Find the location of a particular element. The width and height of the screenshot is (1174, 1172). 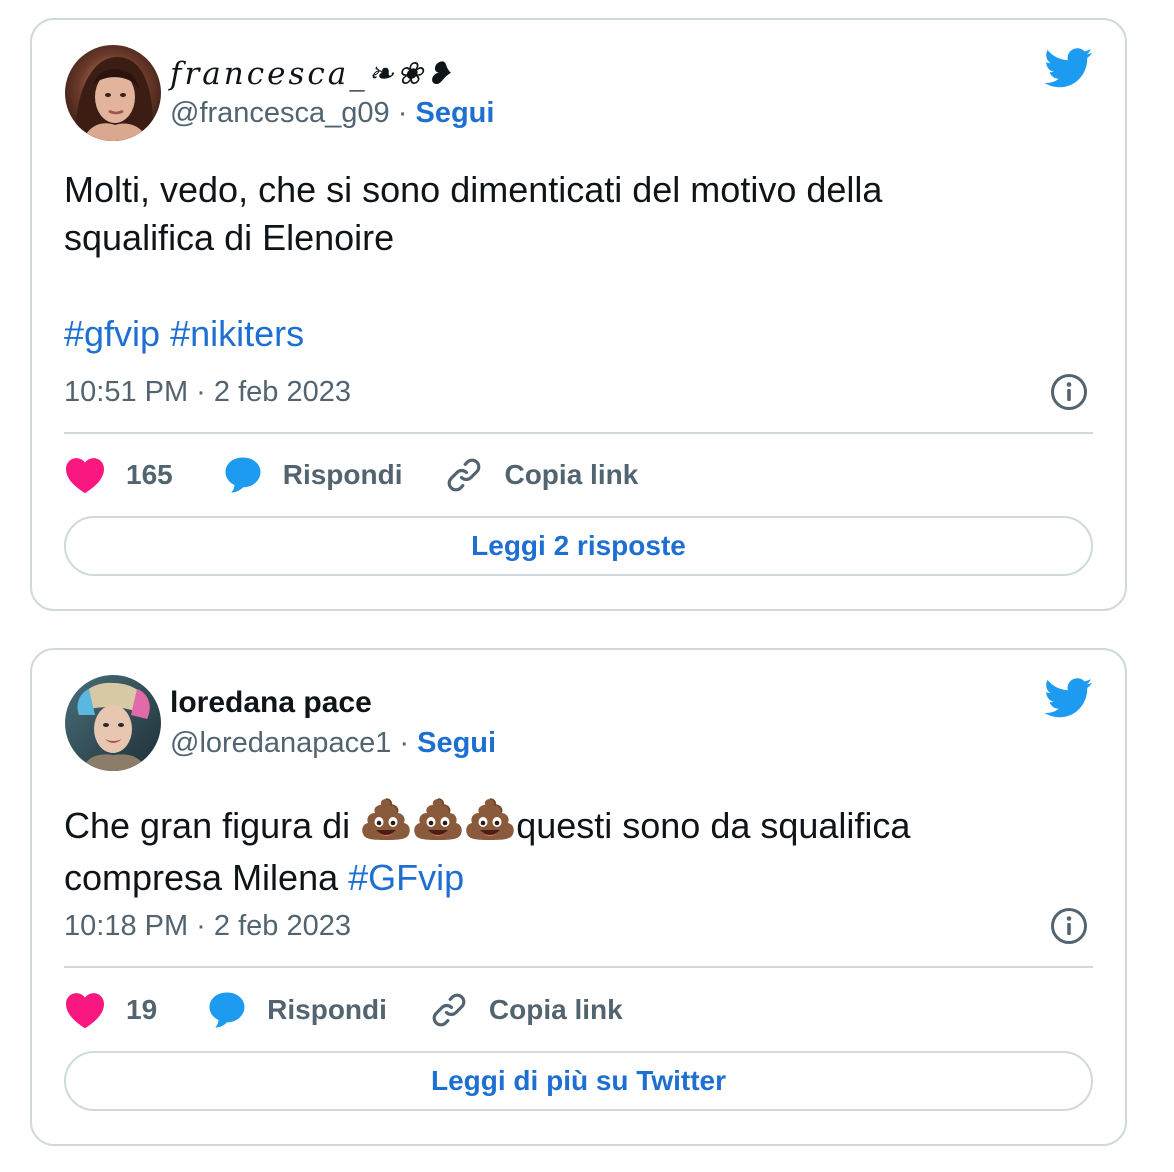

tweet-timestamp: 10:18 PM · 2 feb 2023 is located at coordinates (207, 926).